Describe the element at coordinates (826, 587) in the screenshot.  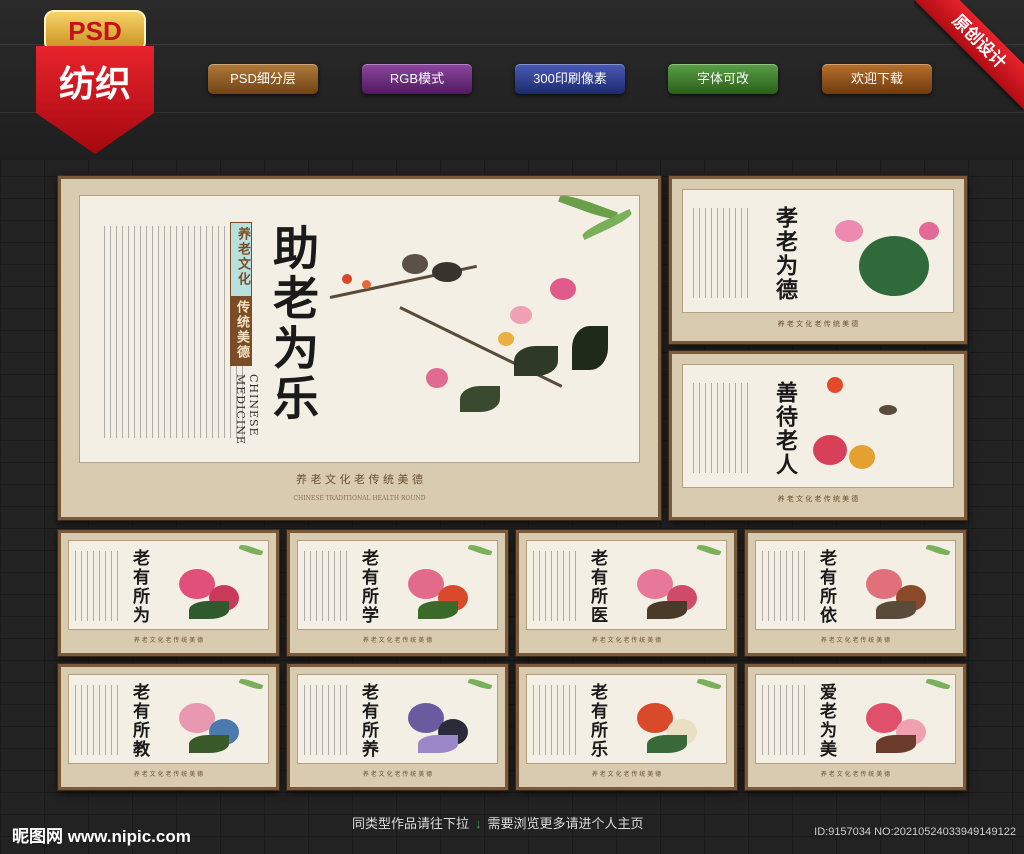
I see `poster-title: 老有所依` at that location.